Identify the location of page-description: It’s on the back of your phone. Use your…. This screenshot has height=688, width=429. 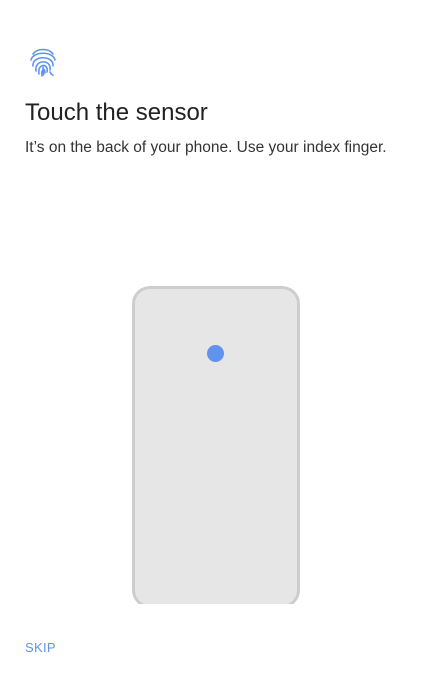
(206, 147).